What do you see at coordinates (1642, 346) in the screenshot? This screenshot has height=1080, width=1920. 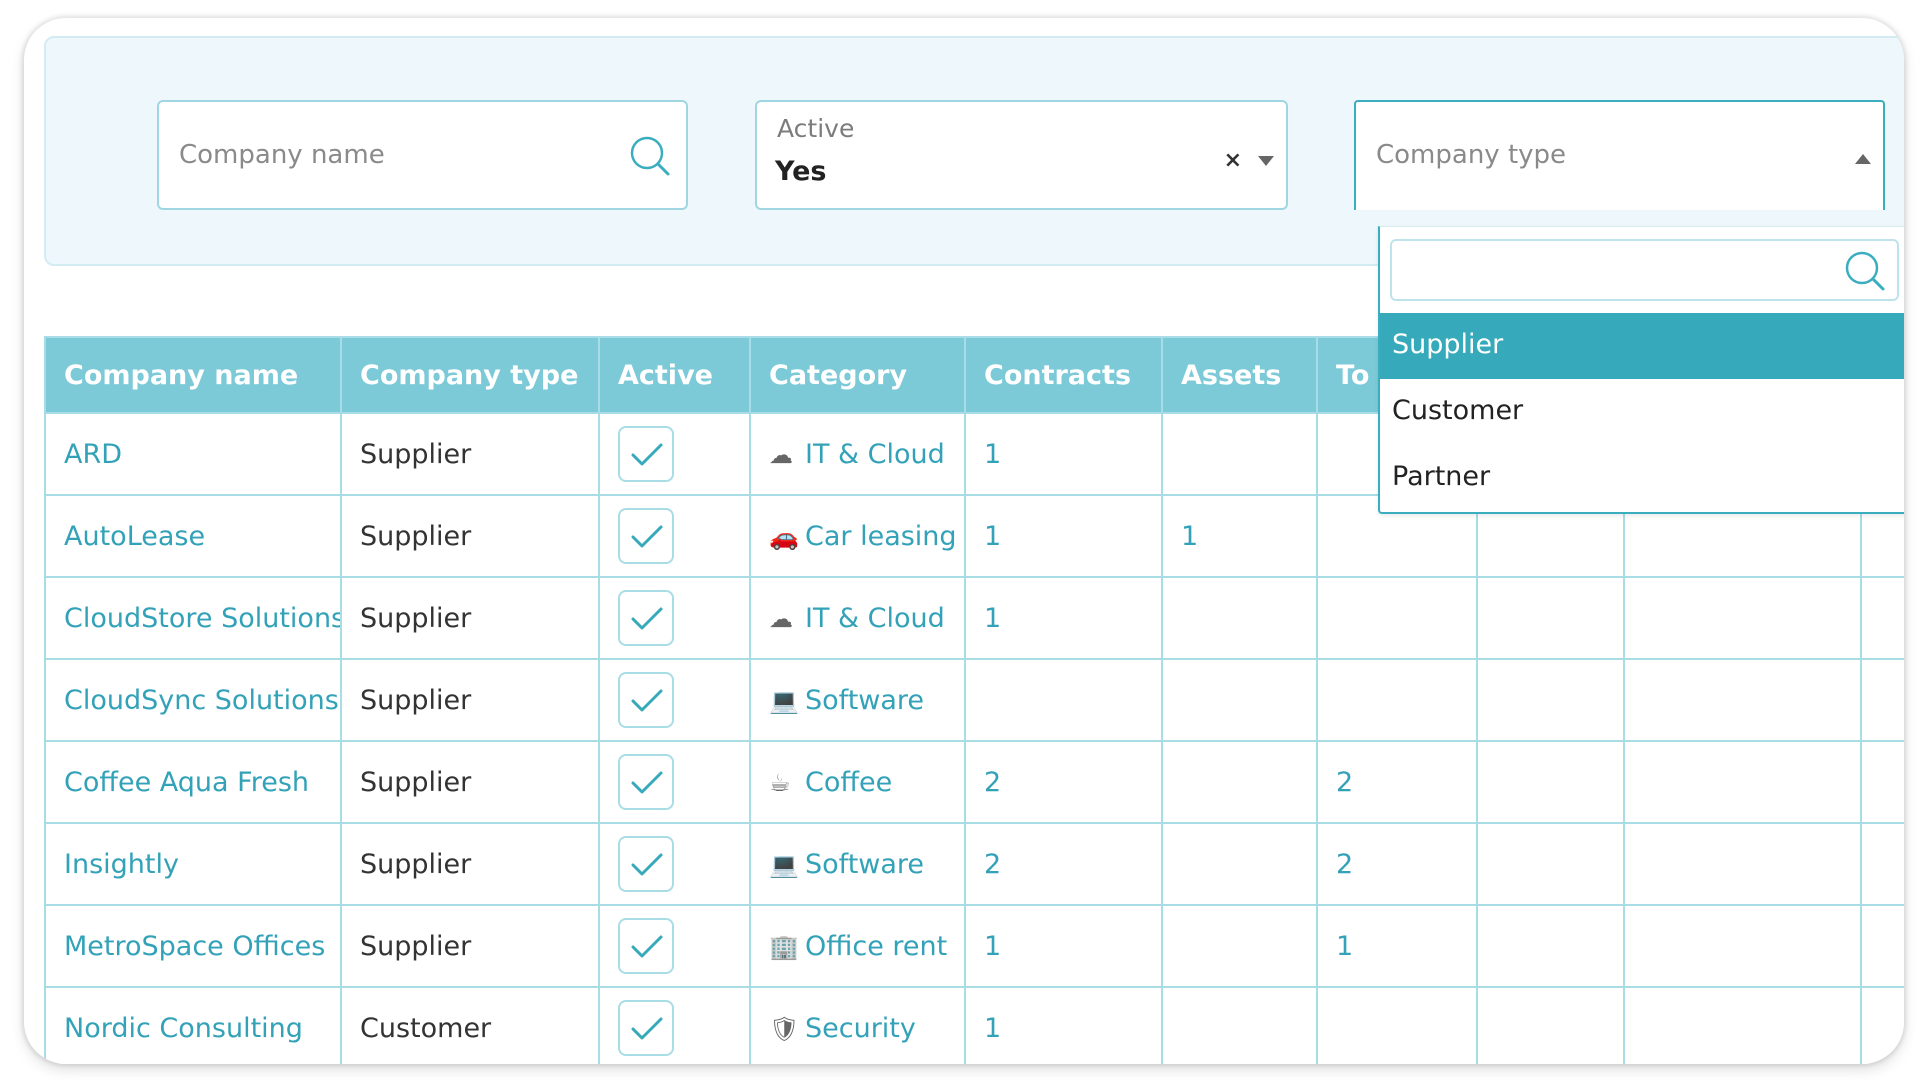 I see `dropdown-option-supplier: Supplier` at bounding box center [1642, 346].